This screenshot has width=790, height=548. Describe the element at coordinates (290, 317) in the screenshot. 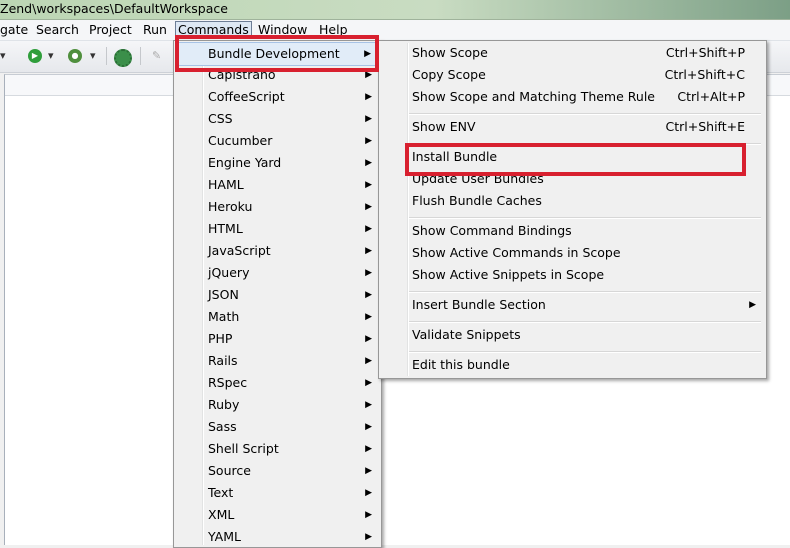

I see `menu-item-math: Math ▶` at that location.